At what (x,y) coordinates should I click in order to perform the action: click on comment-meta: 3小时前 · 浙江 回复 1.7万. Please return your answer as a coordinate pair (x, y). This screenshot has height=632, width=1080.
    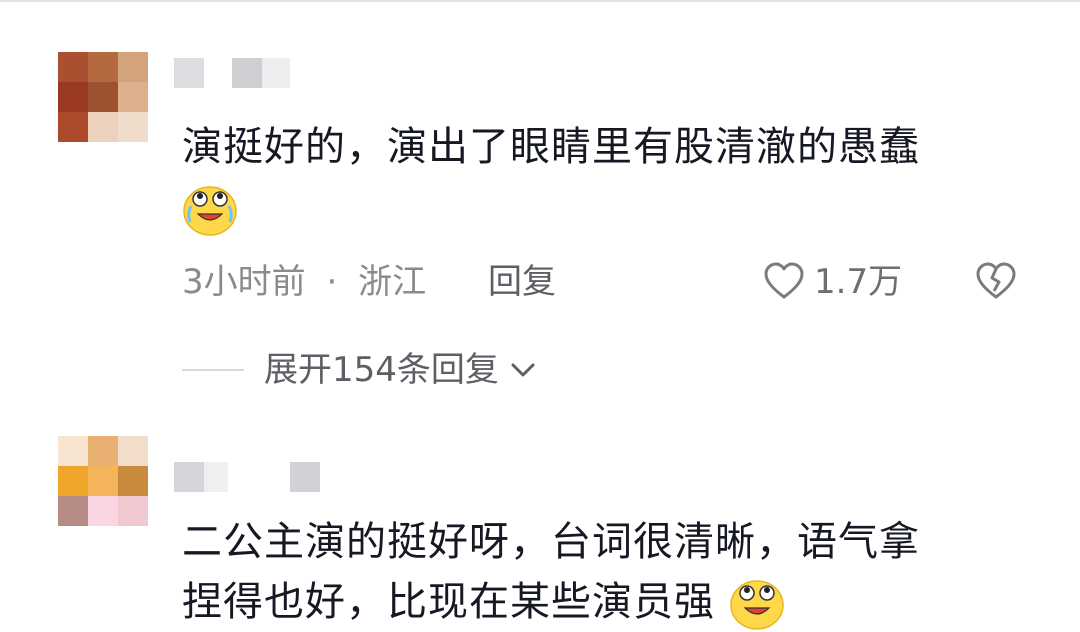
    Looking at the image, I should click on (607, 282).